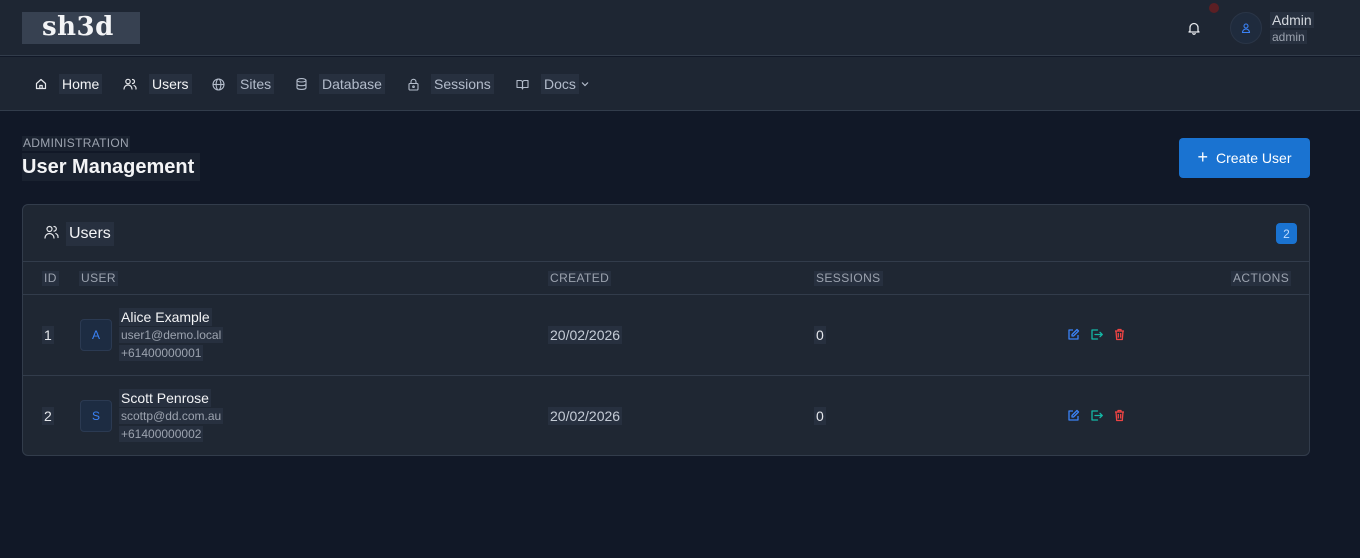 Image resolution: width=1360 pixels, height=558 pixels. I want to click on nav-item-docs: Docs, so click(552, 84).